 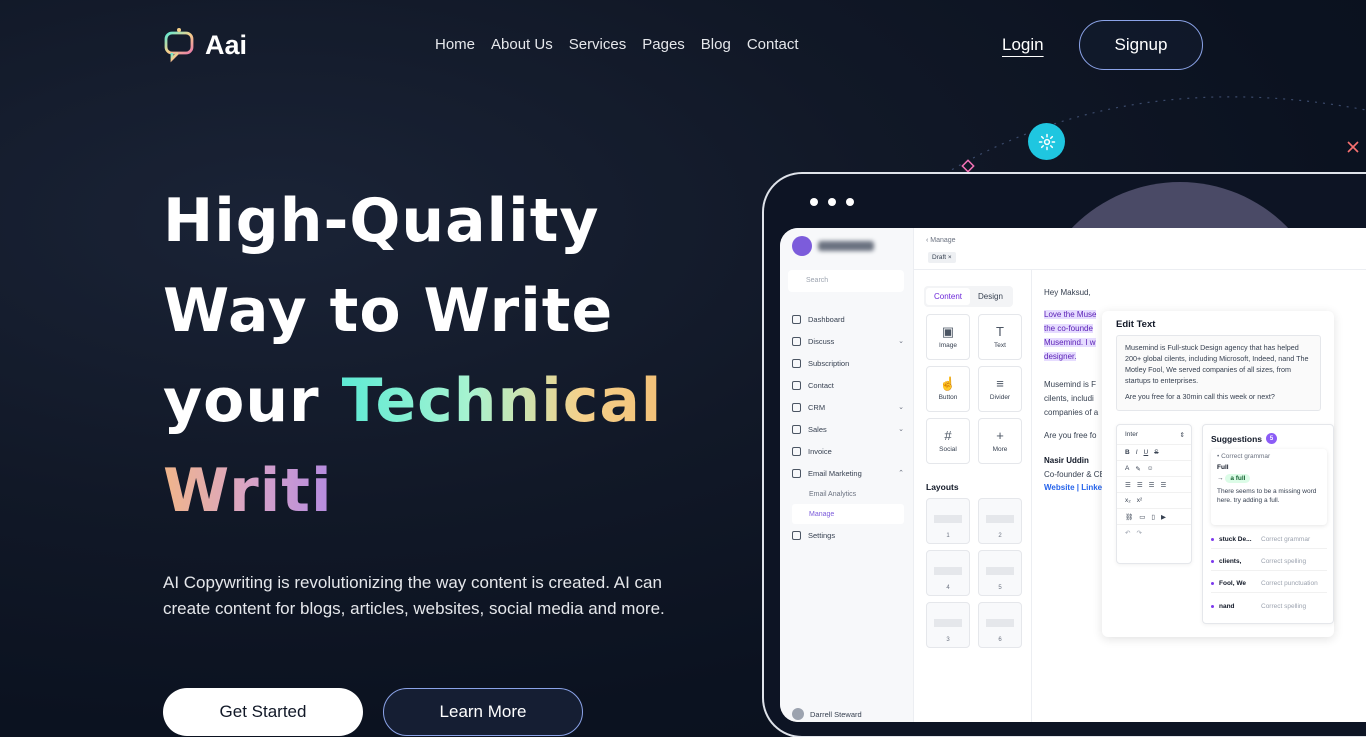 I want to click on chevron-updown-icon: ⇕, so click(x=1182, y=435).